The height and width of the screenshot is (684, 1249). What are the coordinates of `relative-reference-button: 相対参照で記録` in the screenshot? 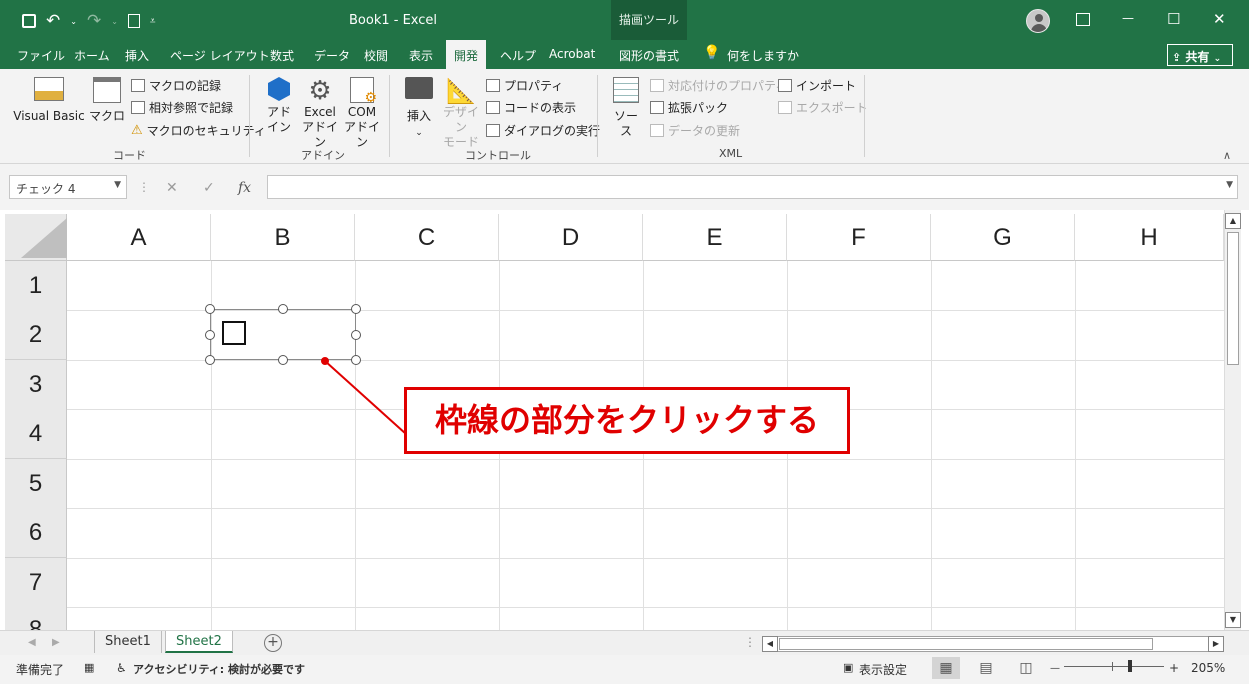 It's located at (182, 107).